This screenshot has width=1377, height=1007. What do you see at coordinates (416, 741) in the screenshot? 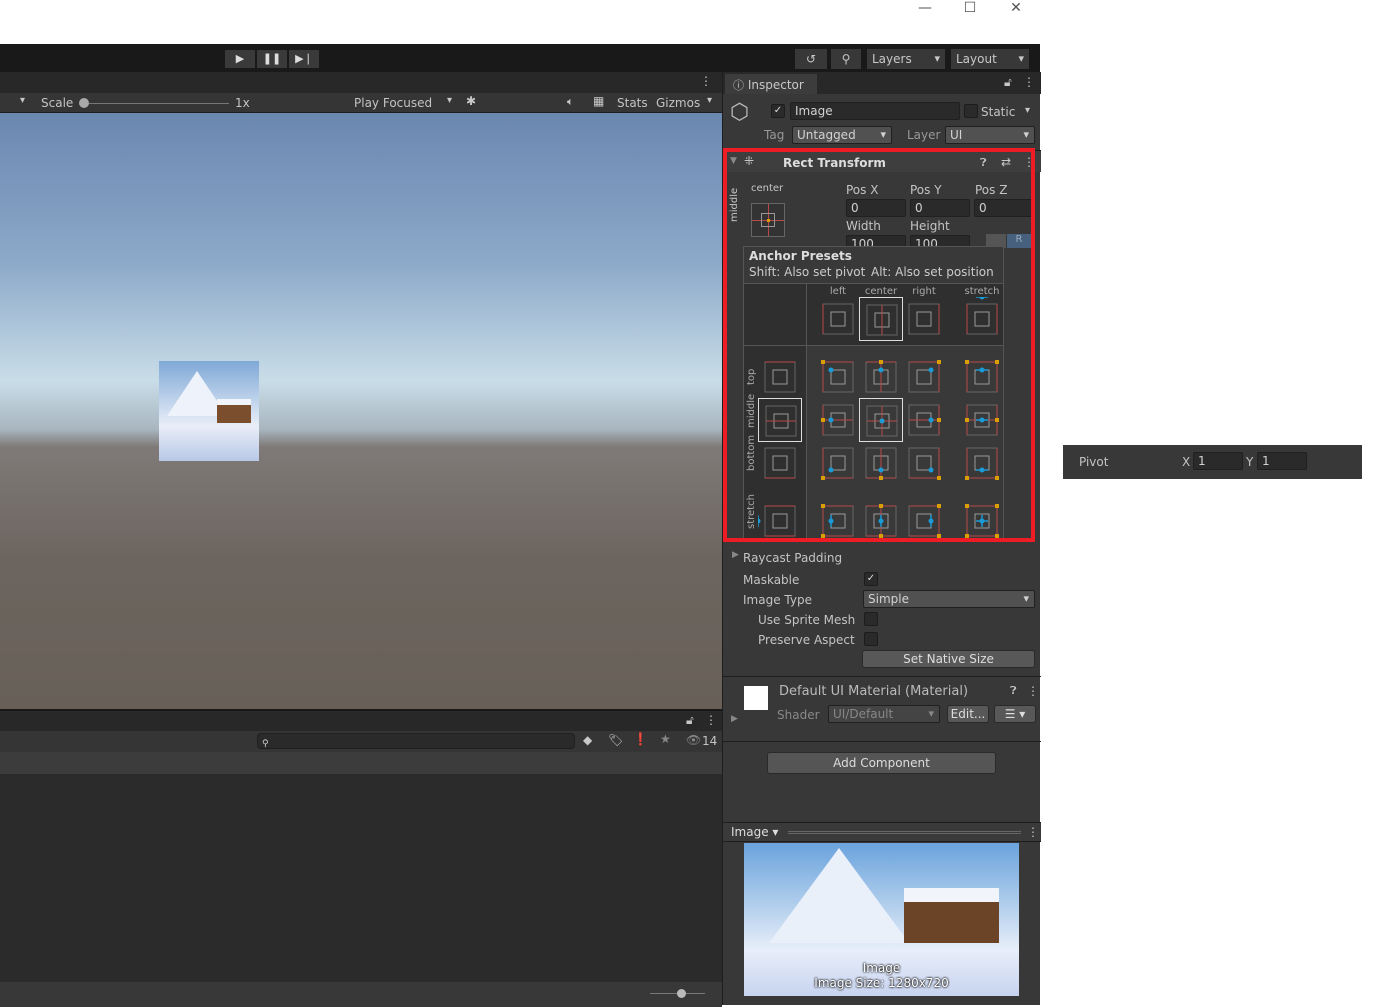
I see `search-input: ⚲` at bounding box center [416, 741].